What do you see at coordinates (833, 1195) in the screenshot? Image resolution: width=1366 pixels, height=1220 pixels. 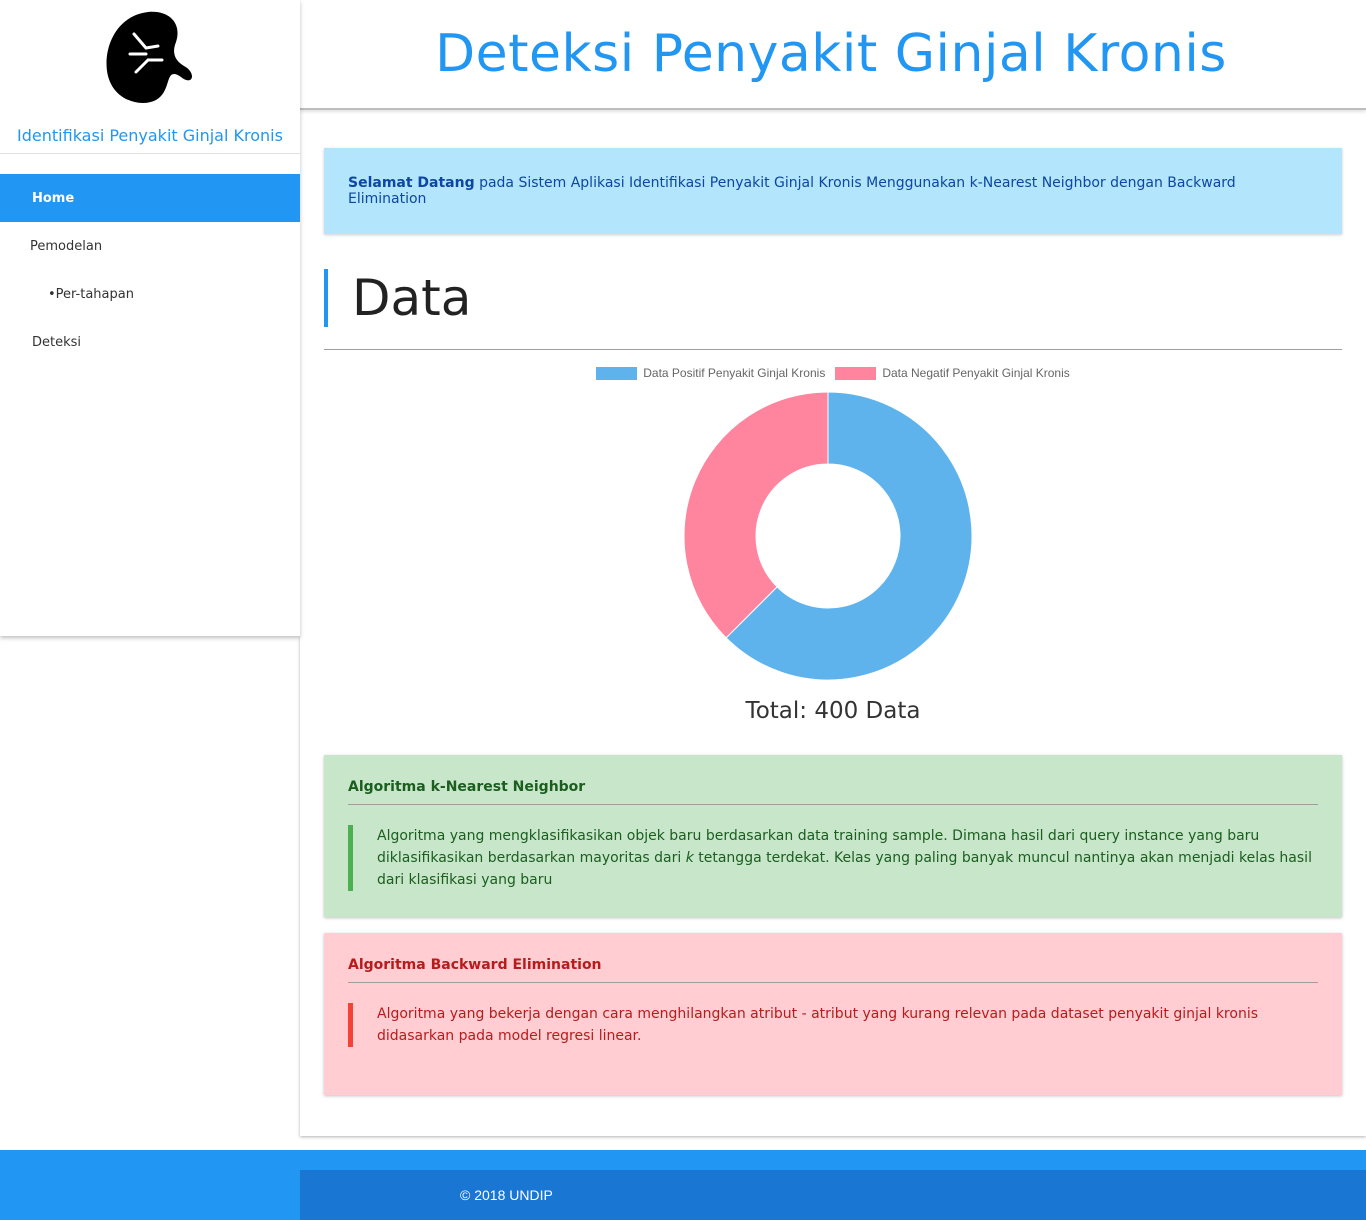 I see `footer-bar: © 2018 UNDIP` at bounding box center [833, 1195].